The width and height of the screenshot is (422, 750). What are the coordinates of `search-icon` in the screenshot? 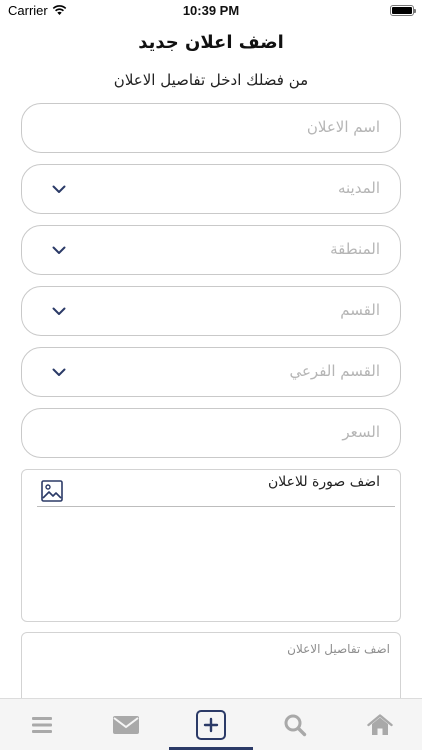 It's located at (295, 725).